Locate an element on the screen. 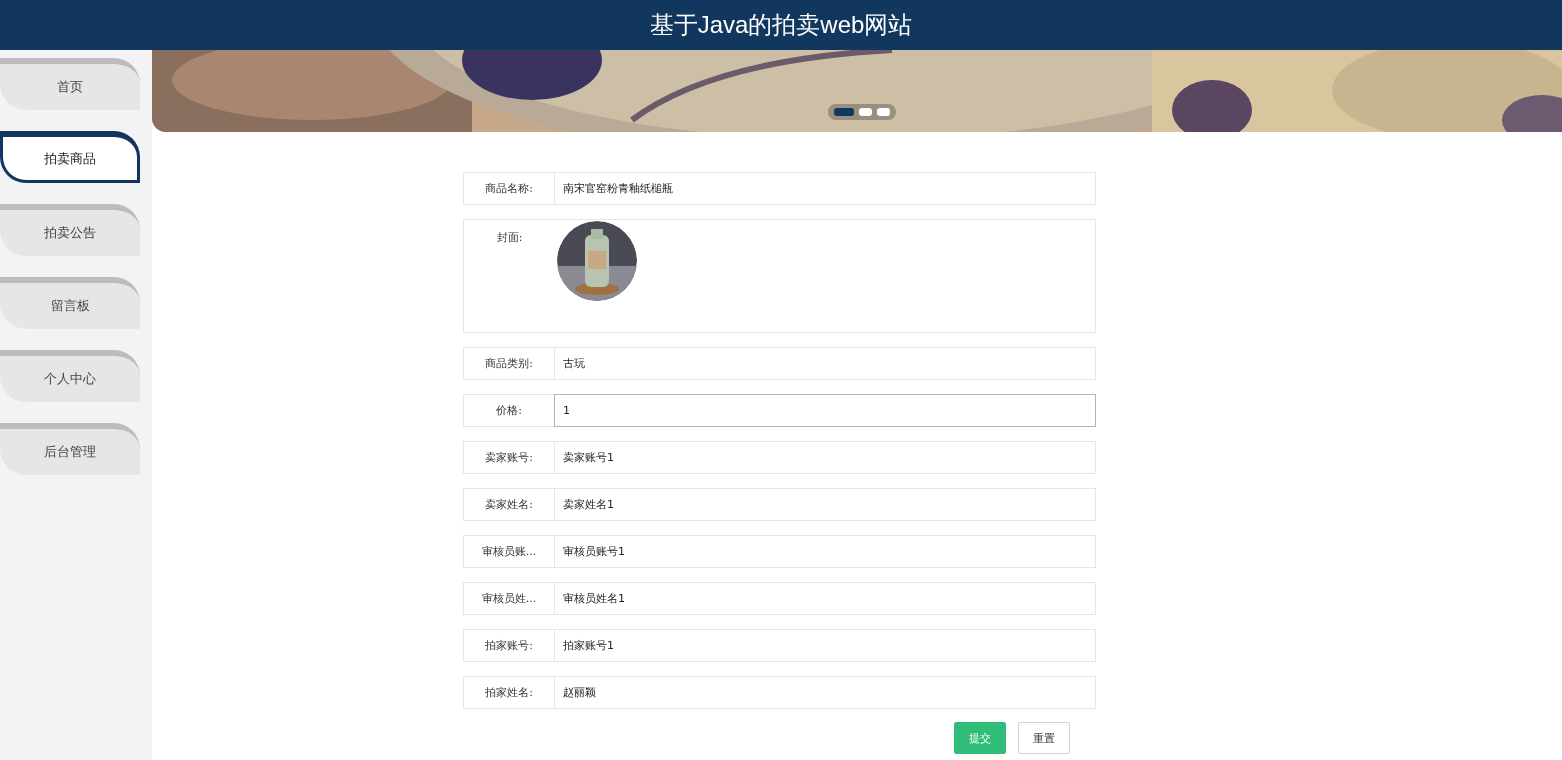 The height and width of the screenshot is (760, 1562). reset-button: 重置 is located at coordinates (1044, 738).